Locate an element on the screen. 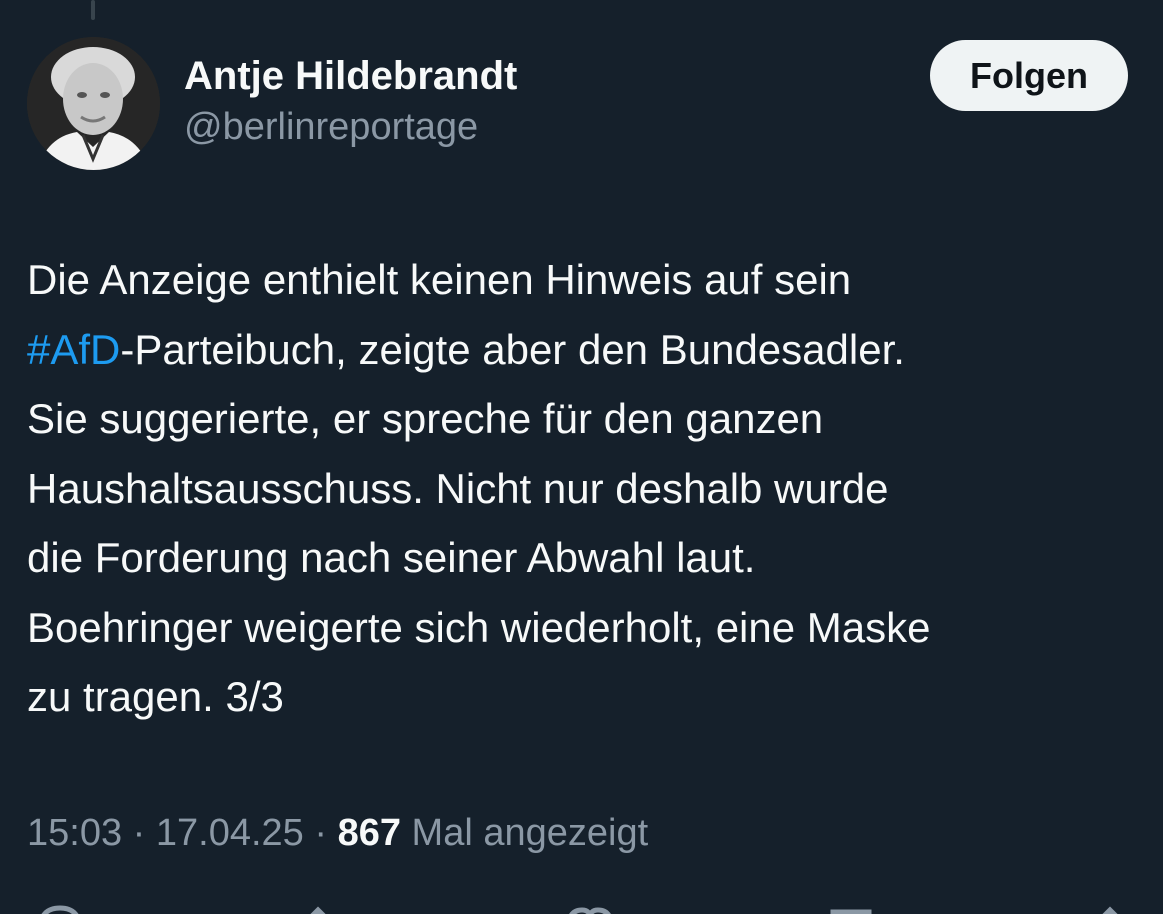  thread-connector-line is located at coordinates (93, 10).